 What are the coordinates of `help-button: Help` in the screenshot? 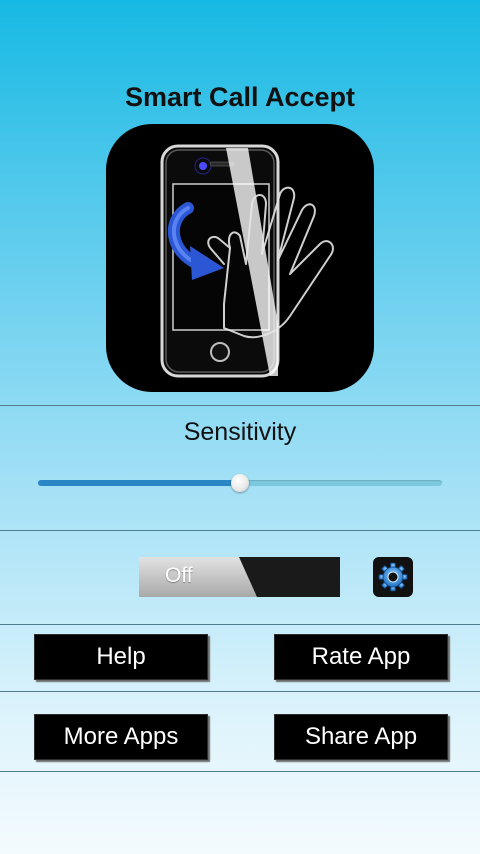 It's located at (121, 657).